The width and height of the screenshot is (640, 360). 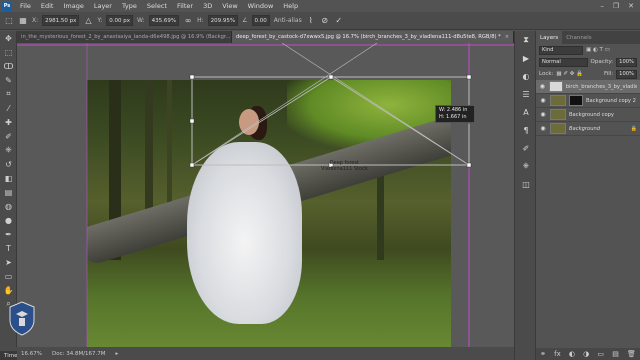 What do you see at coordinates (8, 234) in the screenshot?
I see `pen-tool-icon: ✒` at bounding box center [8, 234].